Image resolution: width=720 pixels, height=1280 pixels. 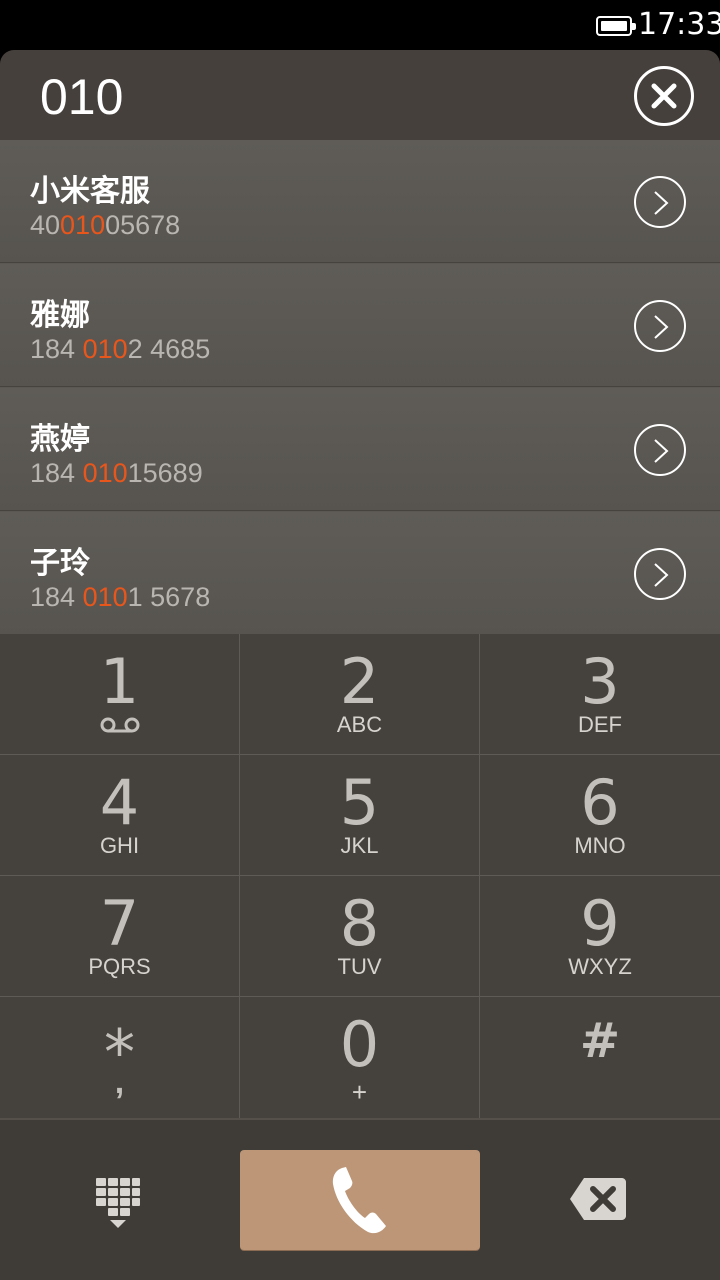 I want to click on key-6: 6 MNO, so click(x=600, y=815).